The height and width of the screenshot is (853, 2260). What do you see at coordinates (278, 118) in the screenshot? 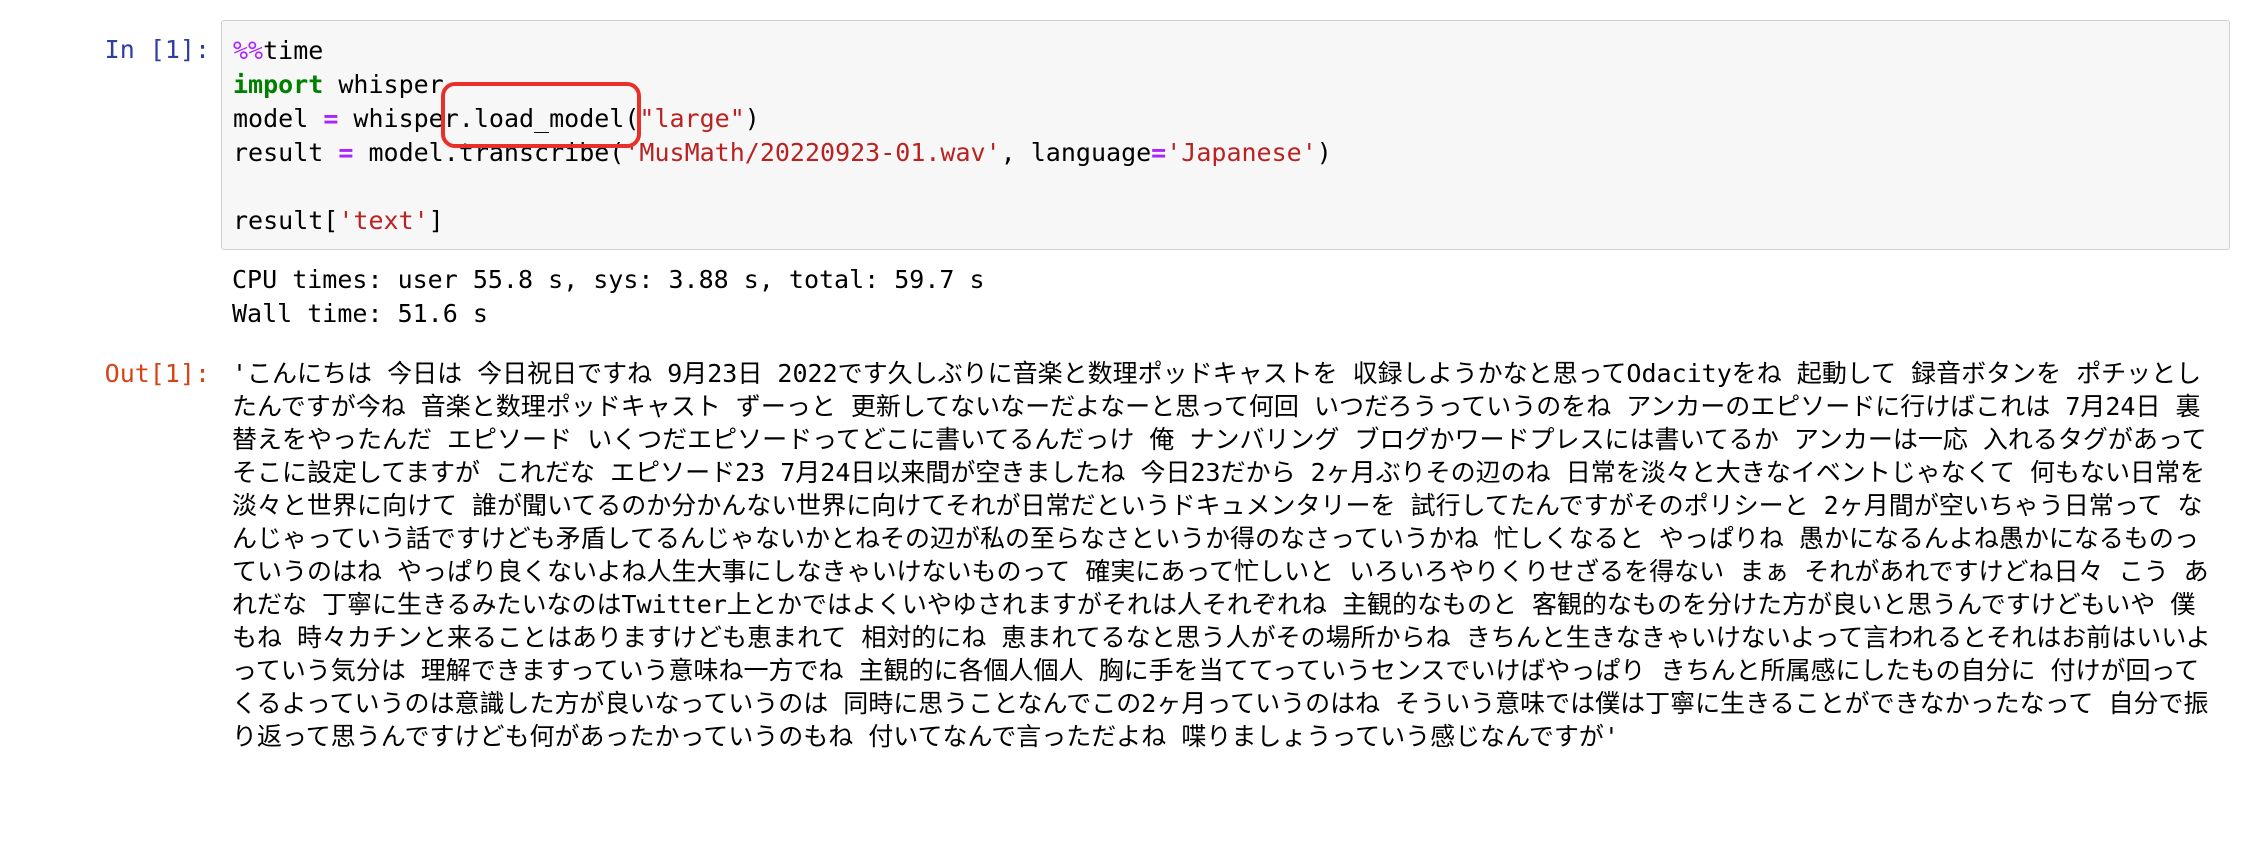
I see `code-token: model` at bounding box center [278, 118].